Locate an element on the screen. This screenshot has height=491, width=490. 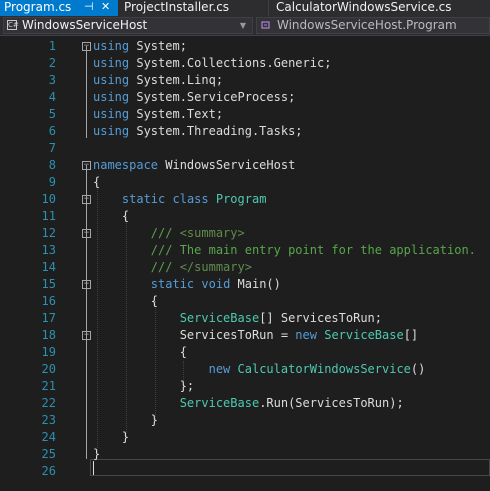
line-number: 1 is located at coordinates (52, 46).